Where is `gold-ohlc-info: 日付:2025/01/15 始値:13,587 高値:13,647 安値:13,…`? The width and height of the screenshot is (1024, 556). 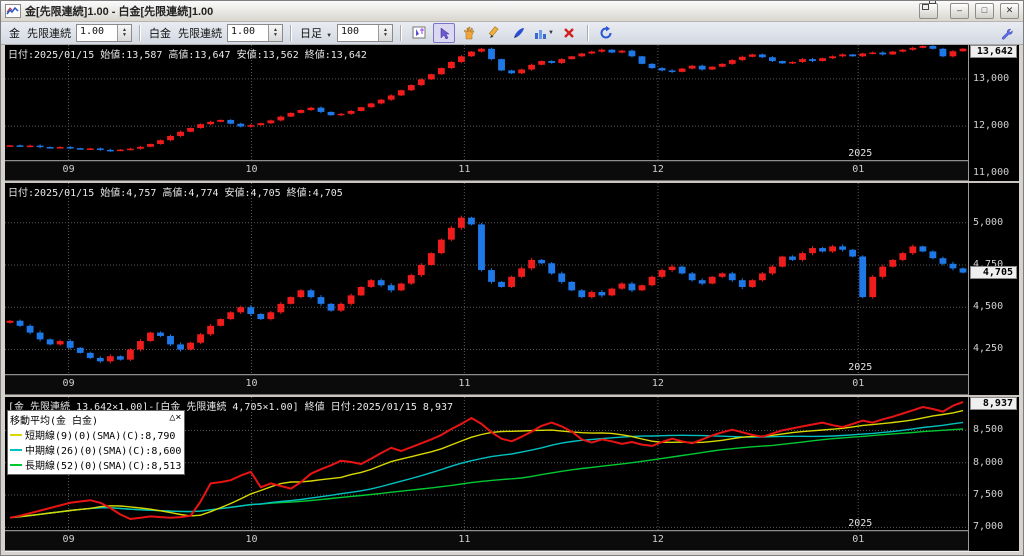
gold-ohlc-info: 日付:2025/01/15 始値:13,587 高値:13,647 安値:13,… is located at coordinates (187, 55).